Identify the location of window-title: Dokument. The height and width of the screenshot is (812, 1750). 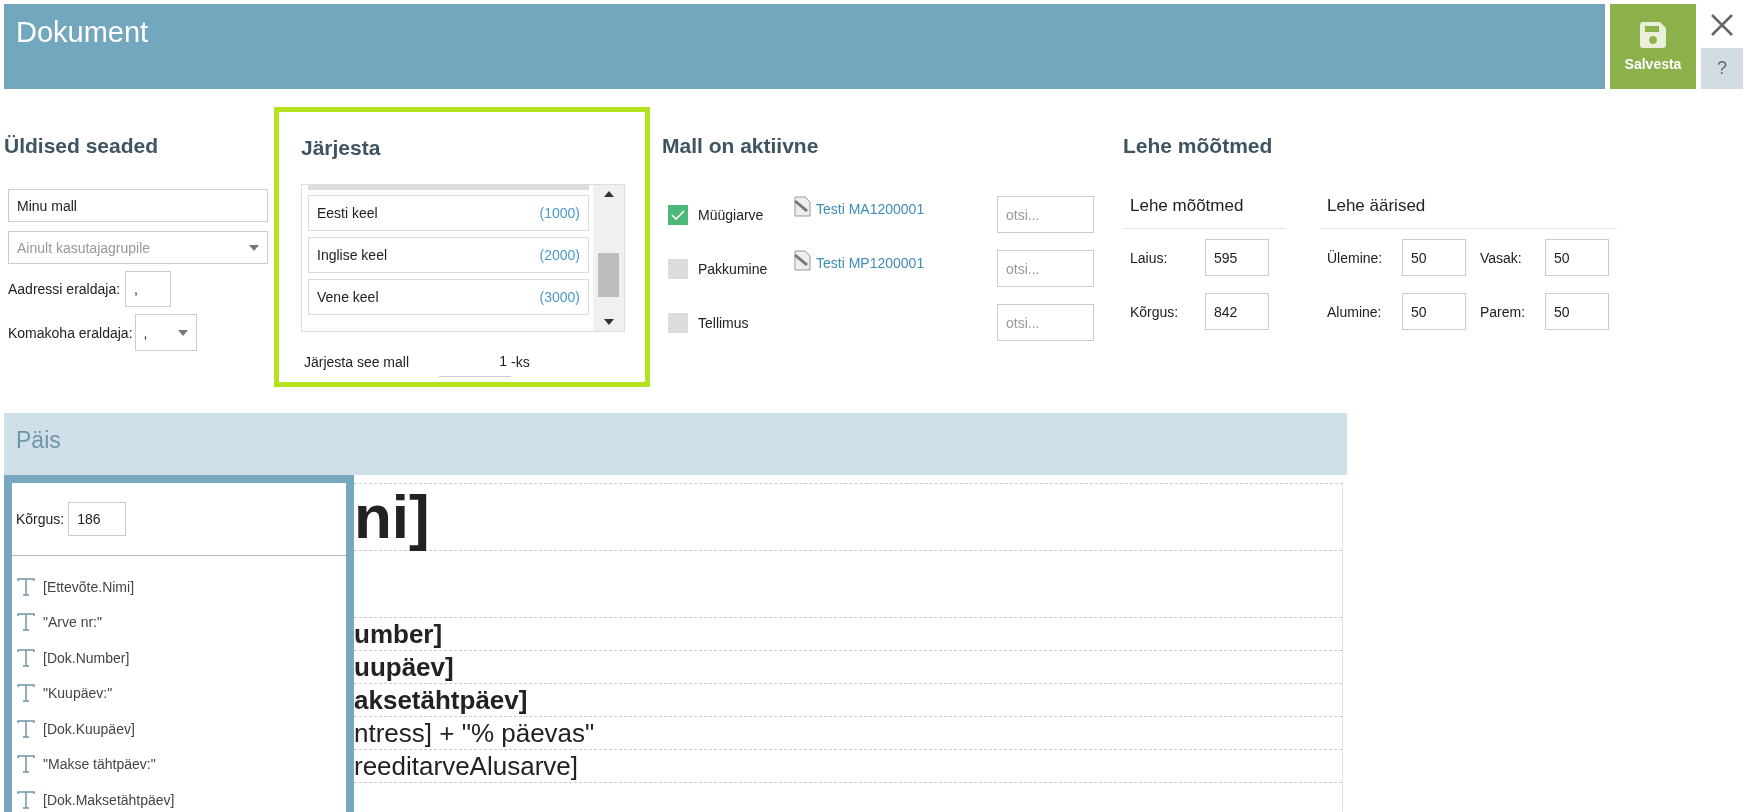
(804, 46).